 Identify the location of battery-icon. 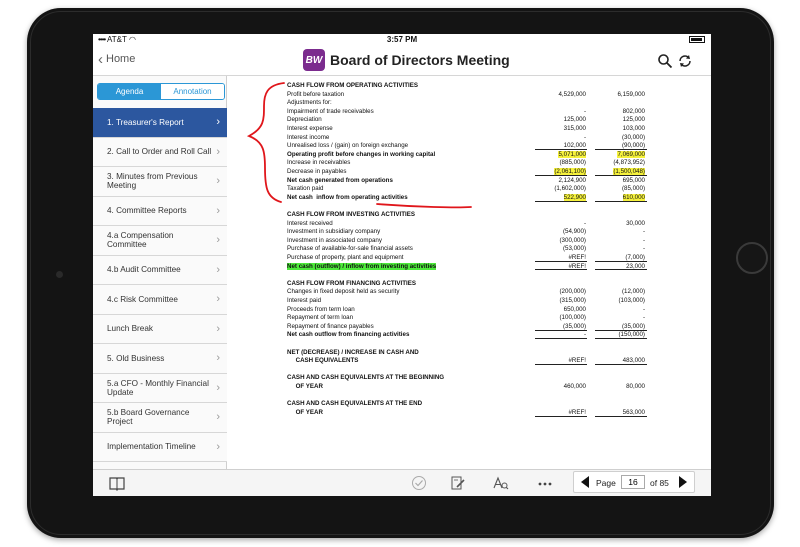
(697, 39).